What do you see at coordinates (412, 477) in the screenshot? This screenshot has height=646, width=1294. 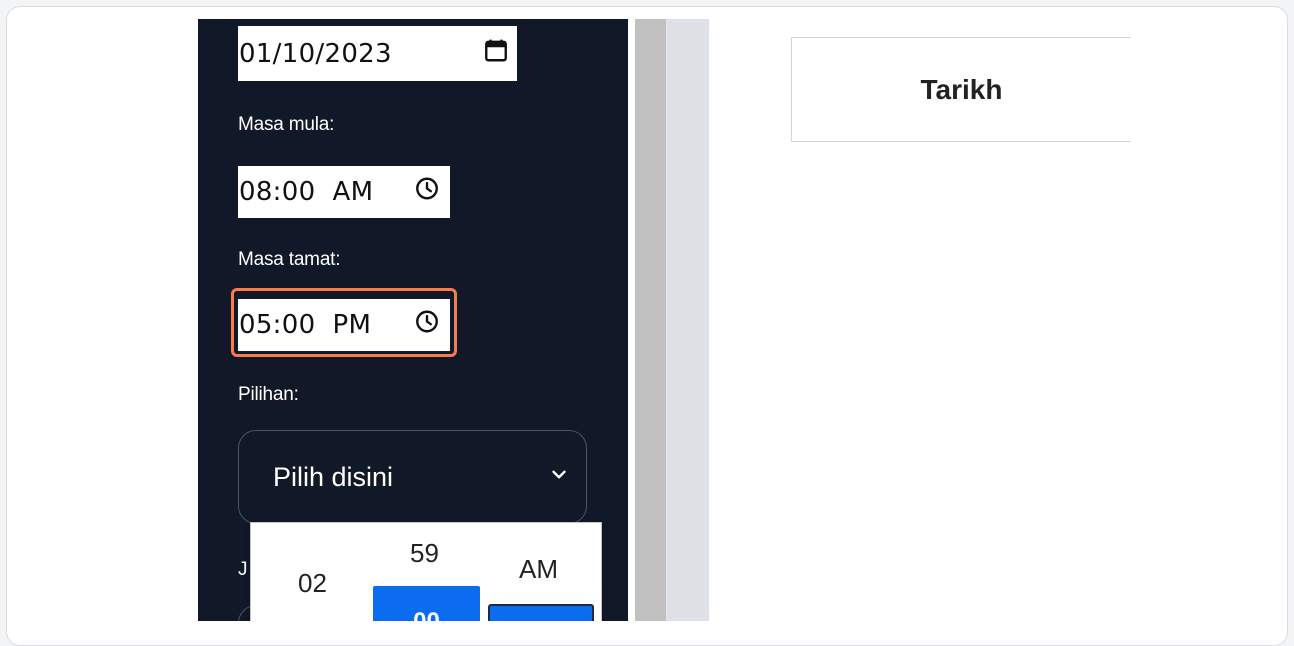 I see `option-select: Pilih disini` at bounding box center [412, 477].